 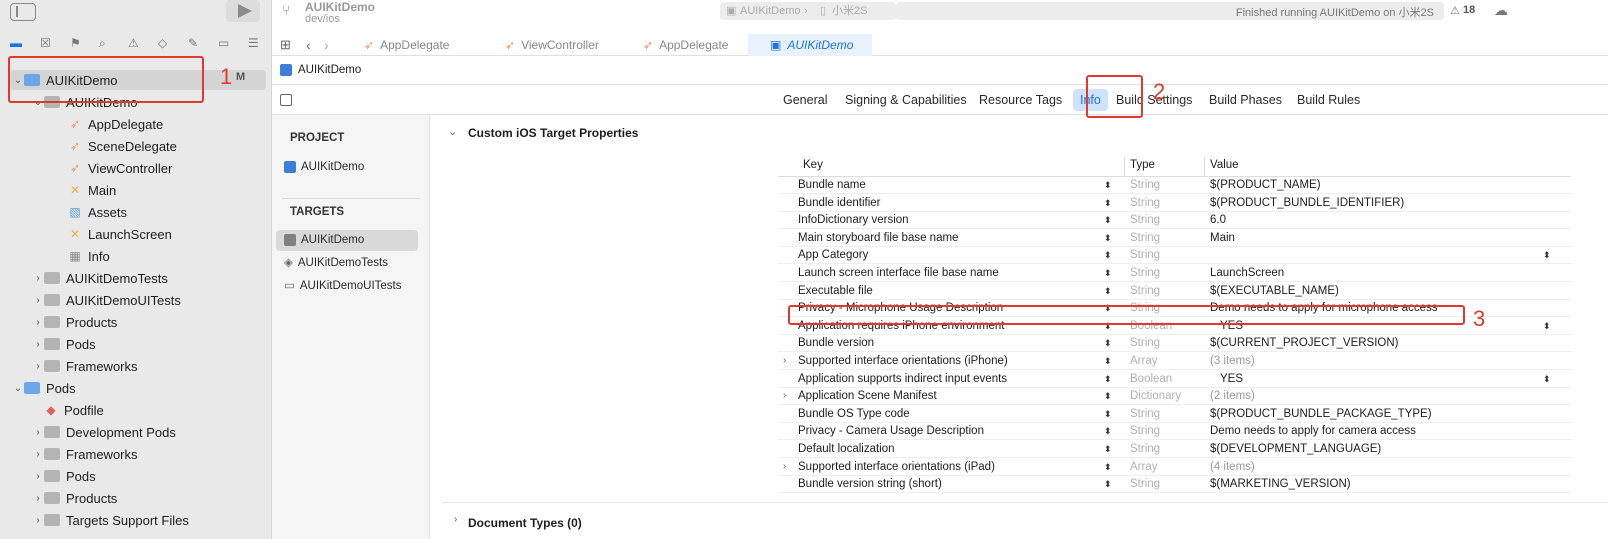 I want to click on col-key: Key, so click(x=813, y=165).